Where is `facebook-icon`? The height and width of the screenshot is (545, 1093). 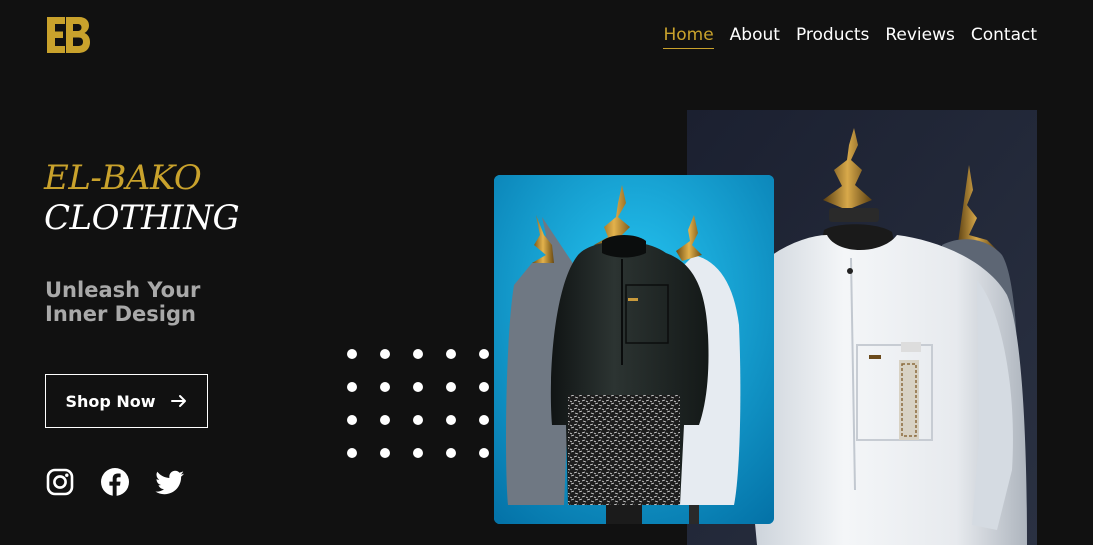
facebook-icon is located at coordinates (115, 482).